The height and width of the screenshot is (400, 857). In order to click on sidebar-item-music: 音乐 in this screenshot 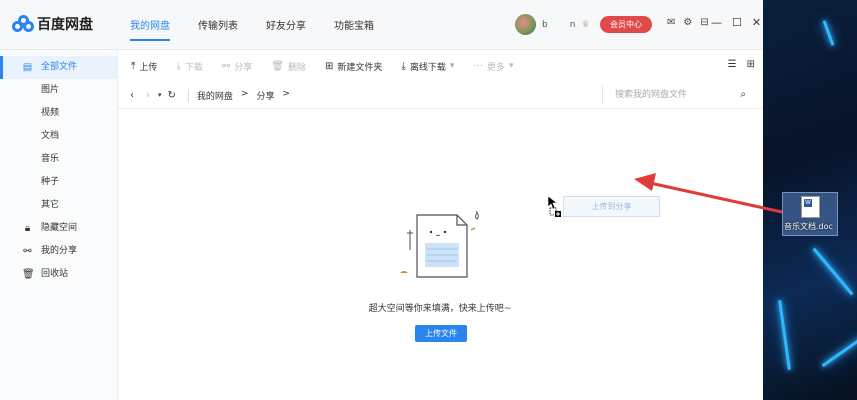, I will do `click(58, 159)`.